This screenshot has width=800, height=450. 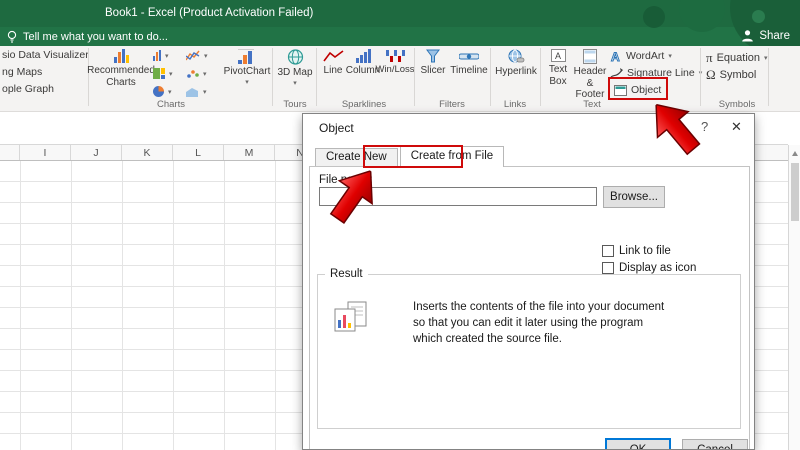 I want to click on header-footer-button: Header & Footer, so click(x=590, y=75).